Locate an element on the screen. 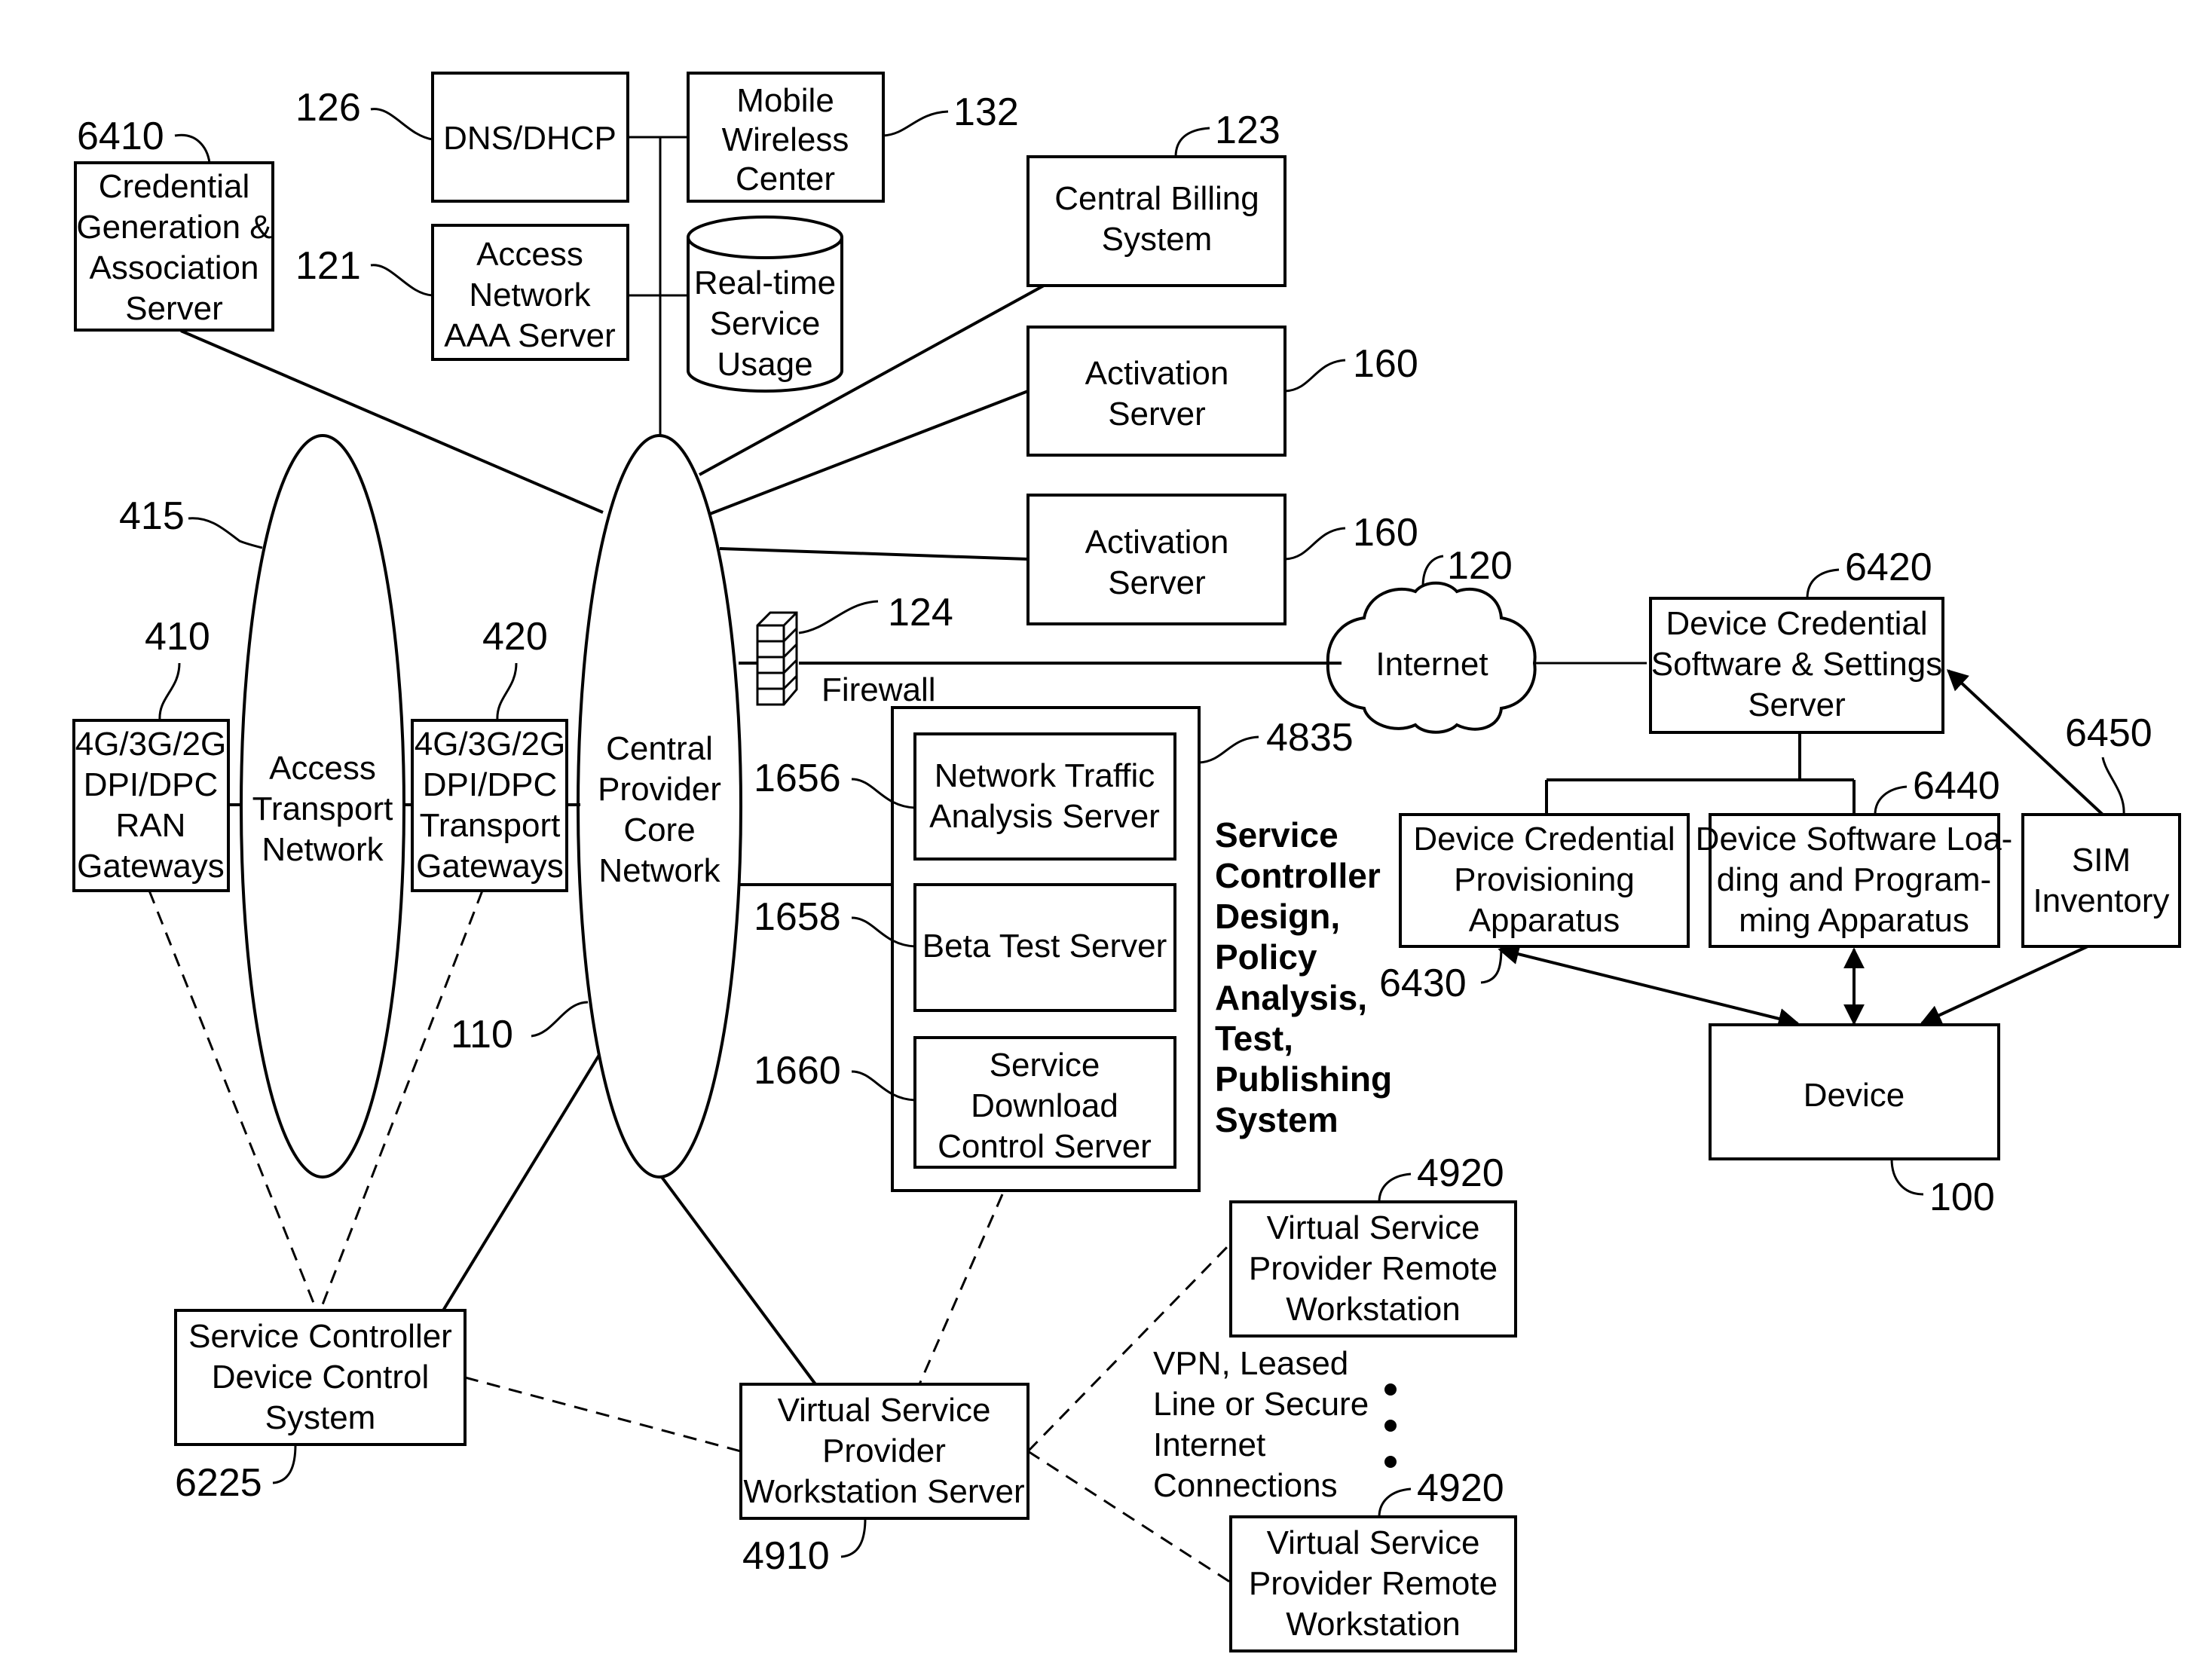 The width and height of the screenshot is (2212, 1657). internet-cloud: Internet 120 is located at coordinates (1432, 639).